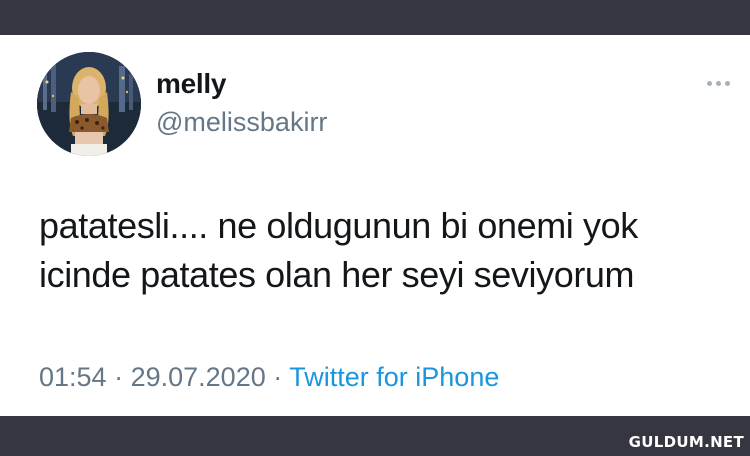 Image resolution: width=750 pixels, height=456 pixels. What do you see at coordinates (241, 122) in the screenshot?
I see `user-handle: @melissbakirr` at bounding box center [241, 122].